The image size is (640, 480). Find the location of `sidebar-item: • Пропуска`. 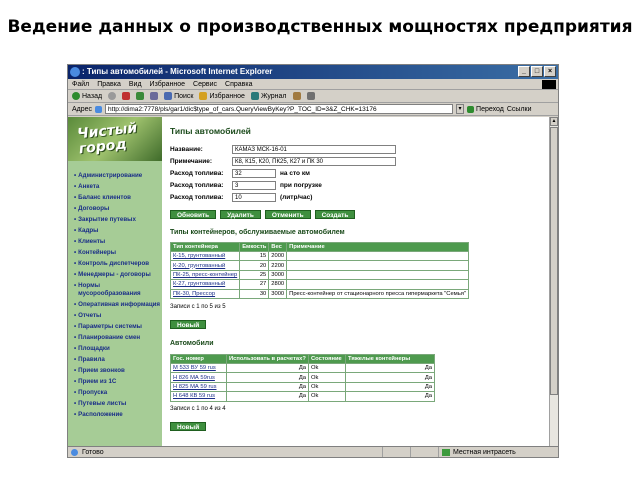

sidebar-item: • Пропуска is located at coordinates (118, 393).